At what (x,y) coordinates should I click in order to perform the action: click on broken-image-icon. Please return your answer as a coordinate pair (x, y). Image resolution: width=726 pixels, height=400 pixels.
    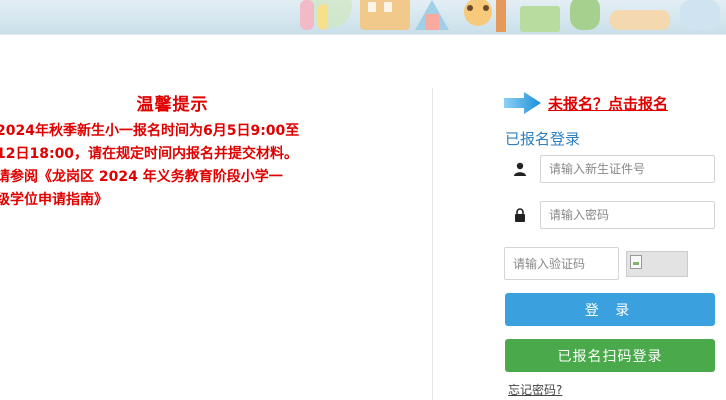
    Looking at the image, I should click on (636, 262).